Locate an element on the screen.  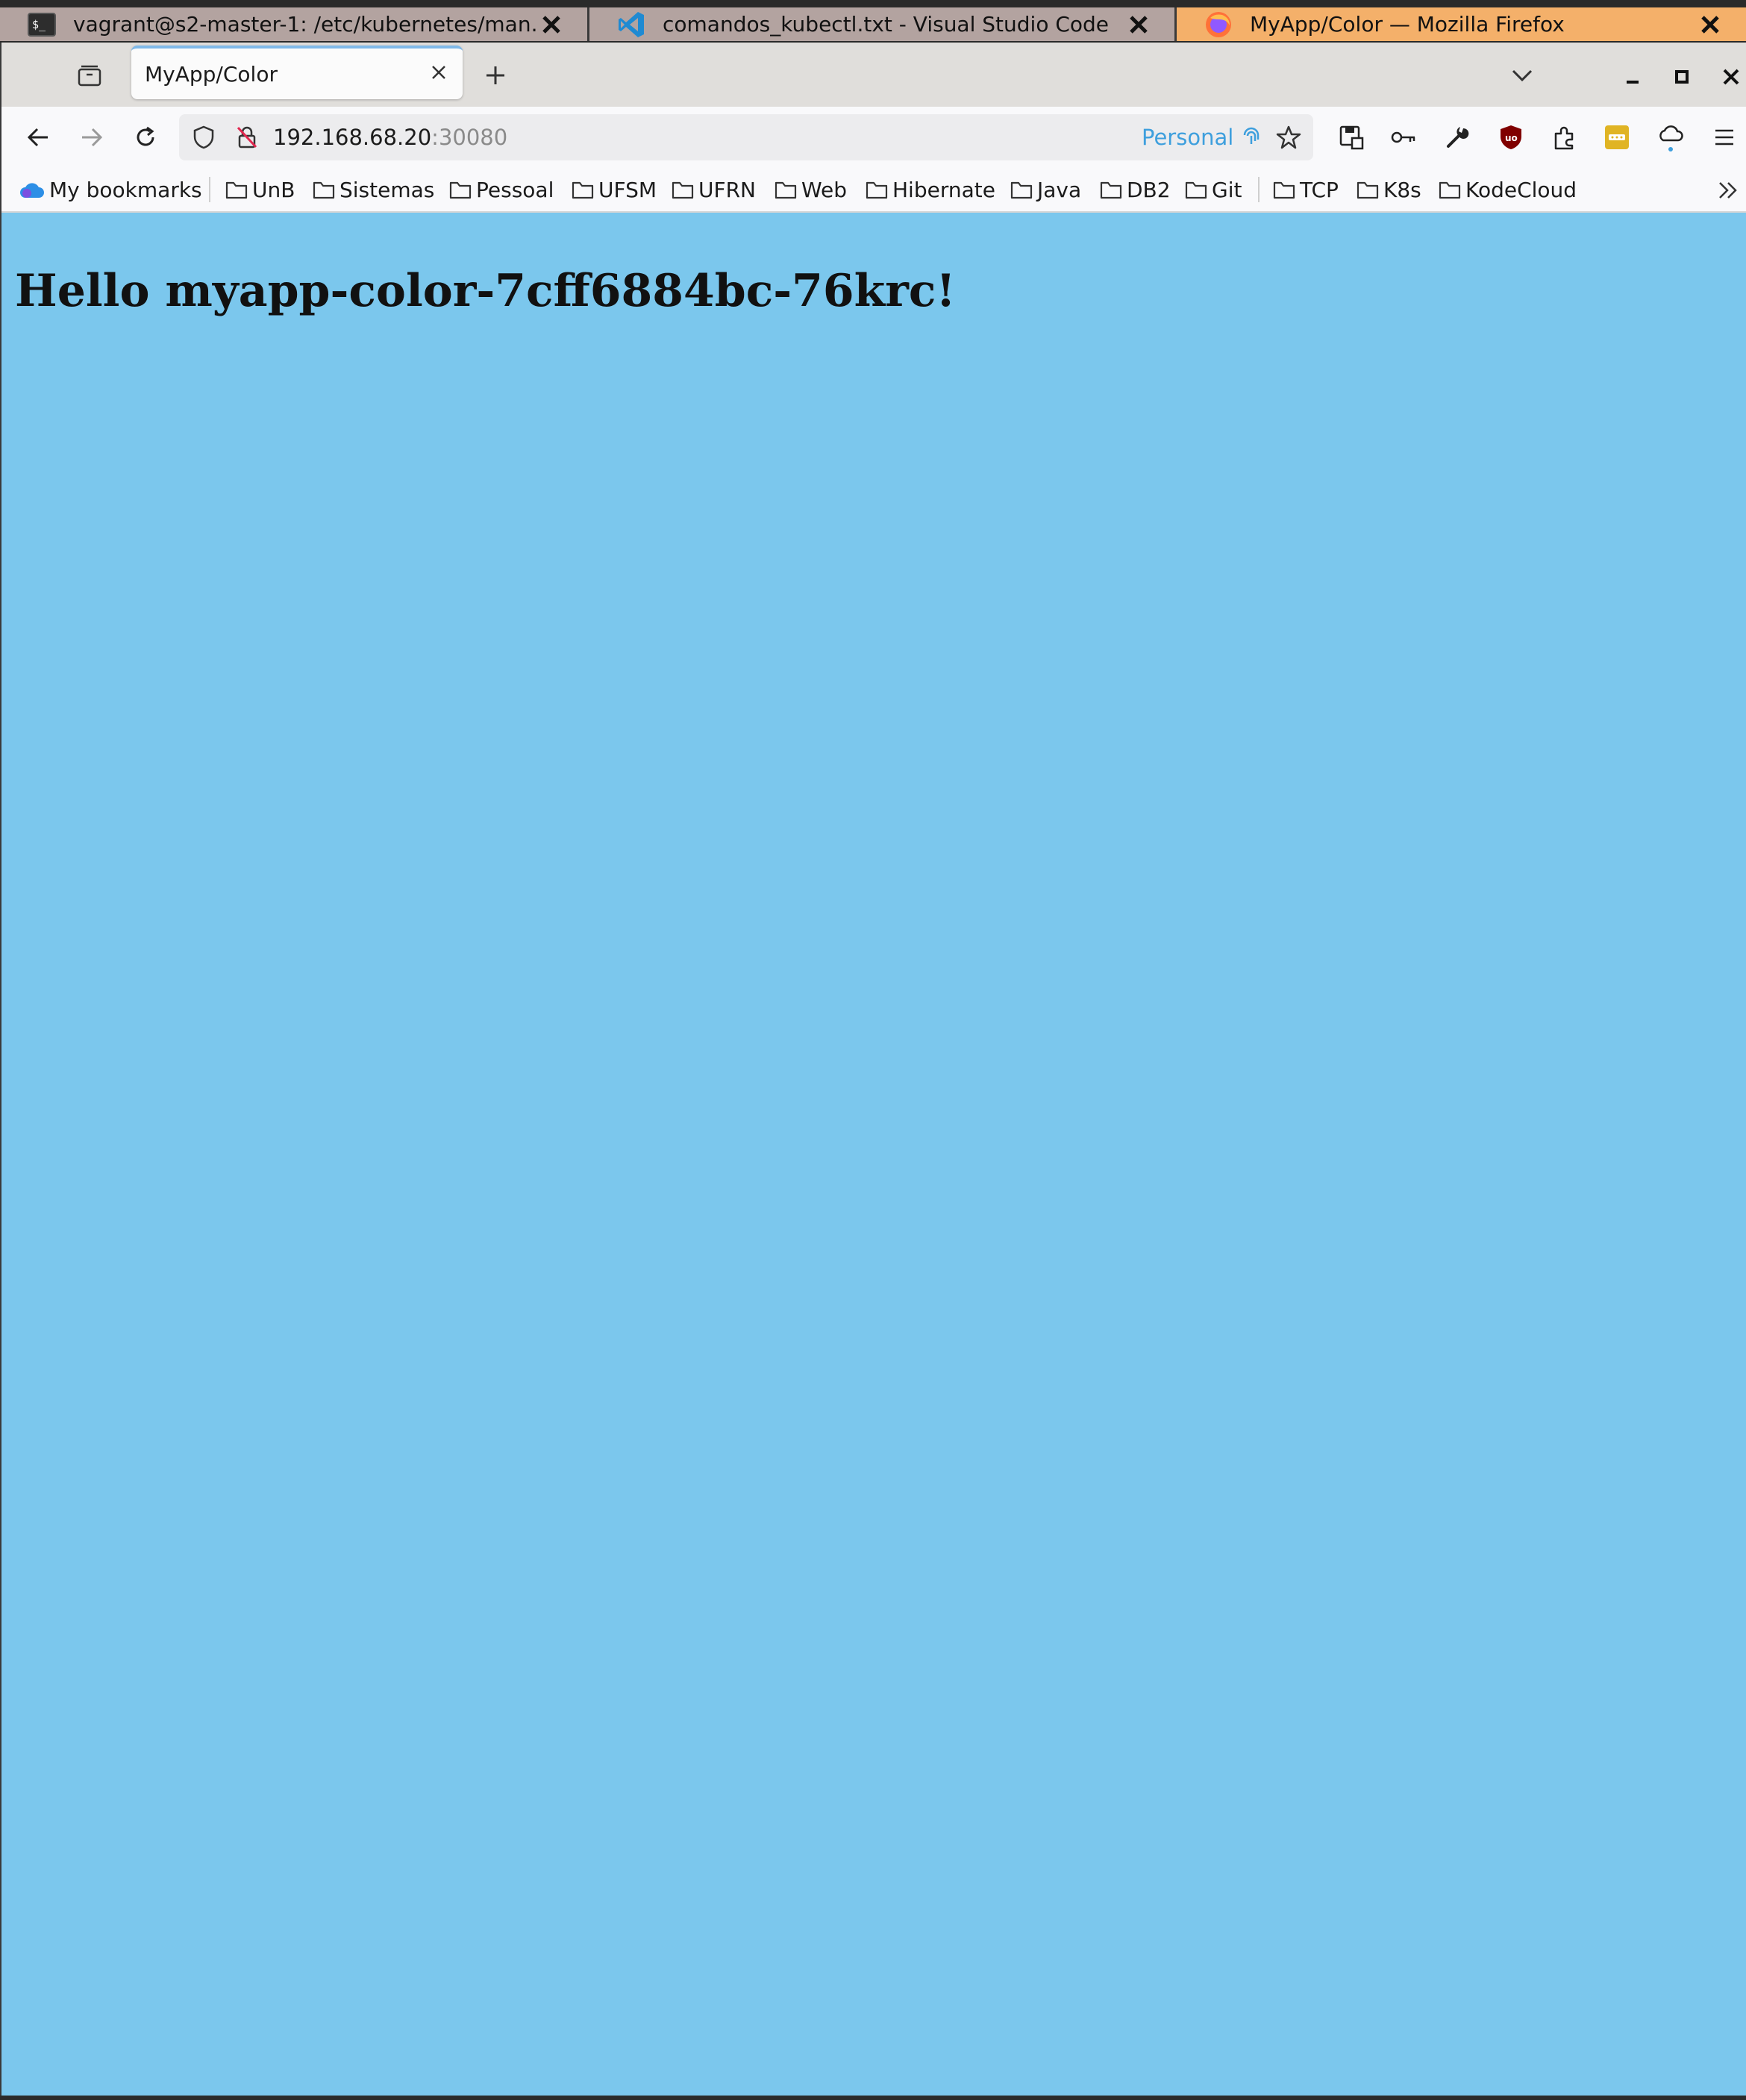
chevron-double-right-icon is located at coordinates (1728, 191).